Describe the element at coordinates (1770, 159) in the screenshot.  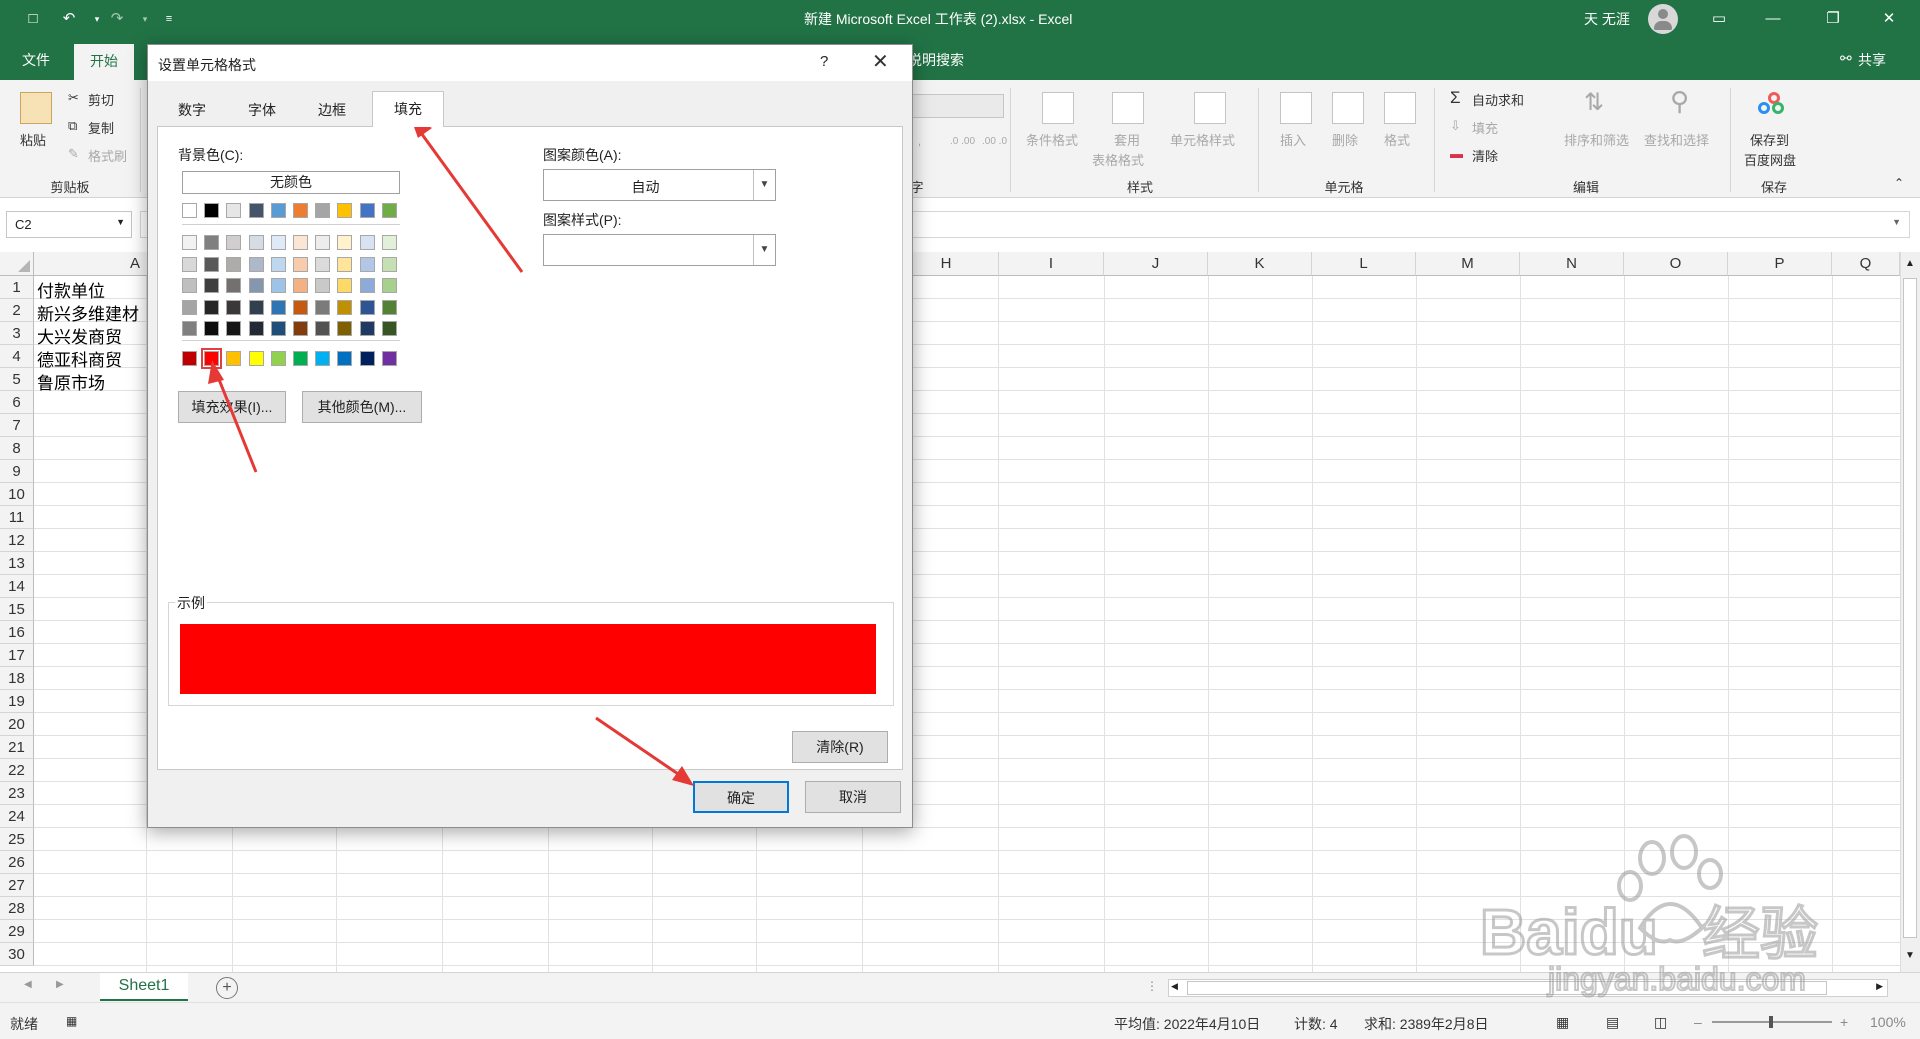
I see `save-baidu-line2: 百度网盘` at that location.